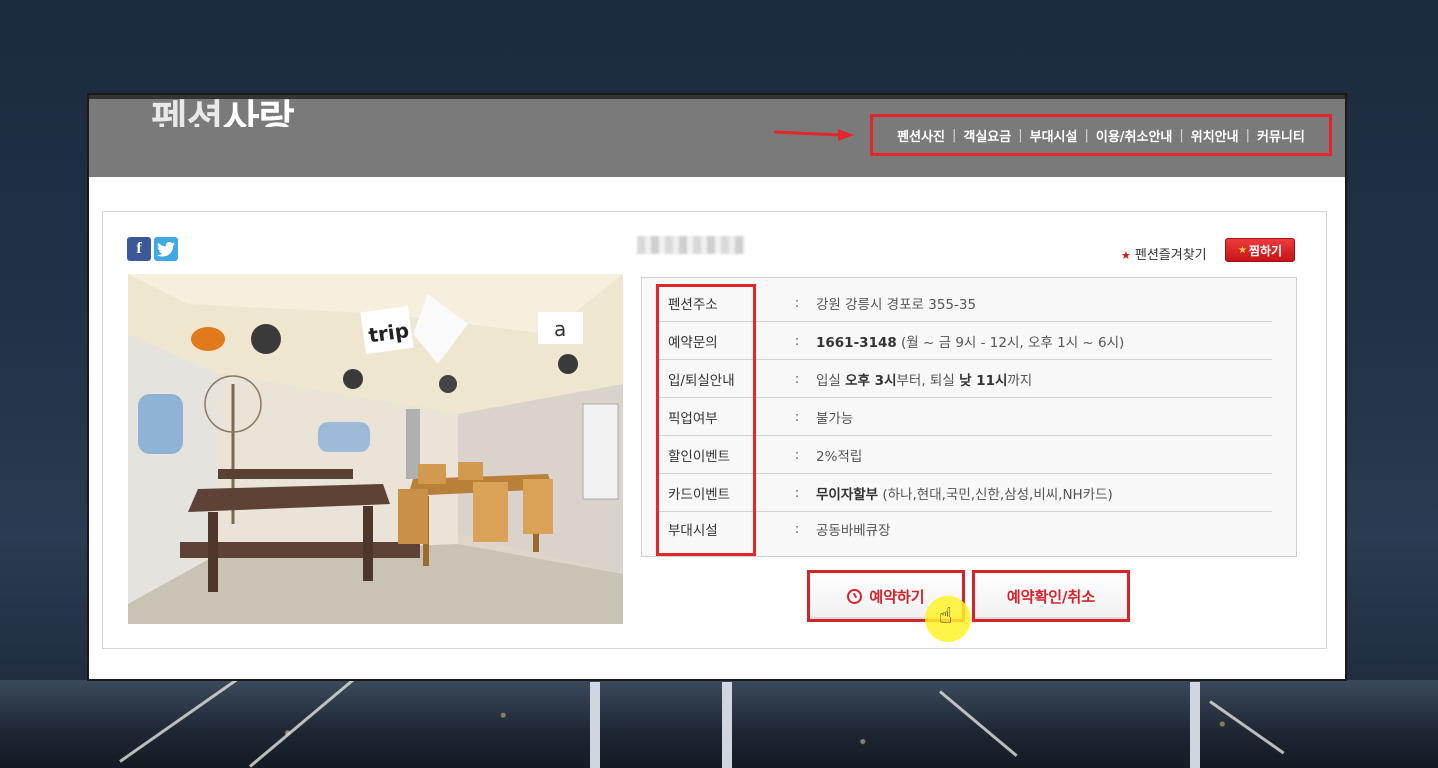  I want to click on facebook-icon: f, so click(139, 249).